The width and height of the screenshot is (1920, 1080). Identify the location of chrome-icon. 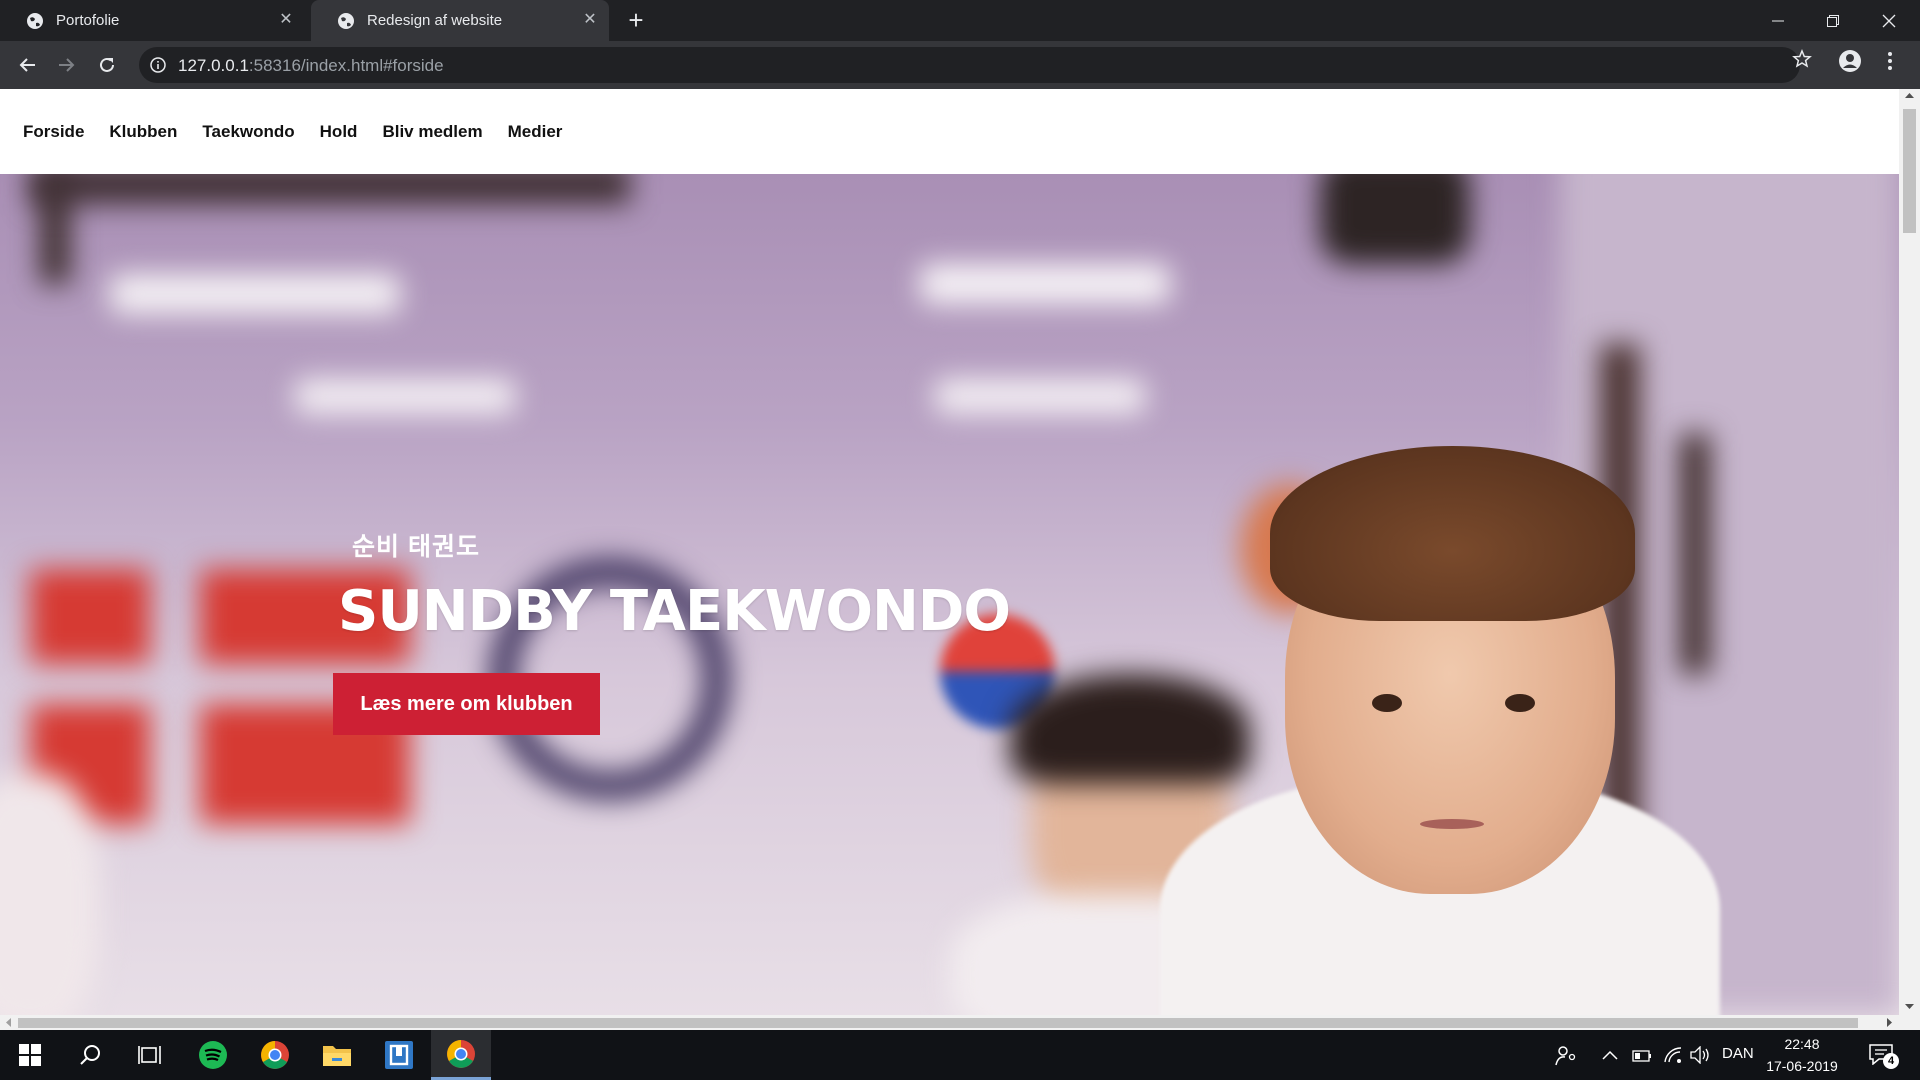
(275, 1055).